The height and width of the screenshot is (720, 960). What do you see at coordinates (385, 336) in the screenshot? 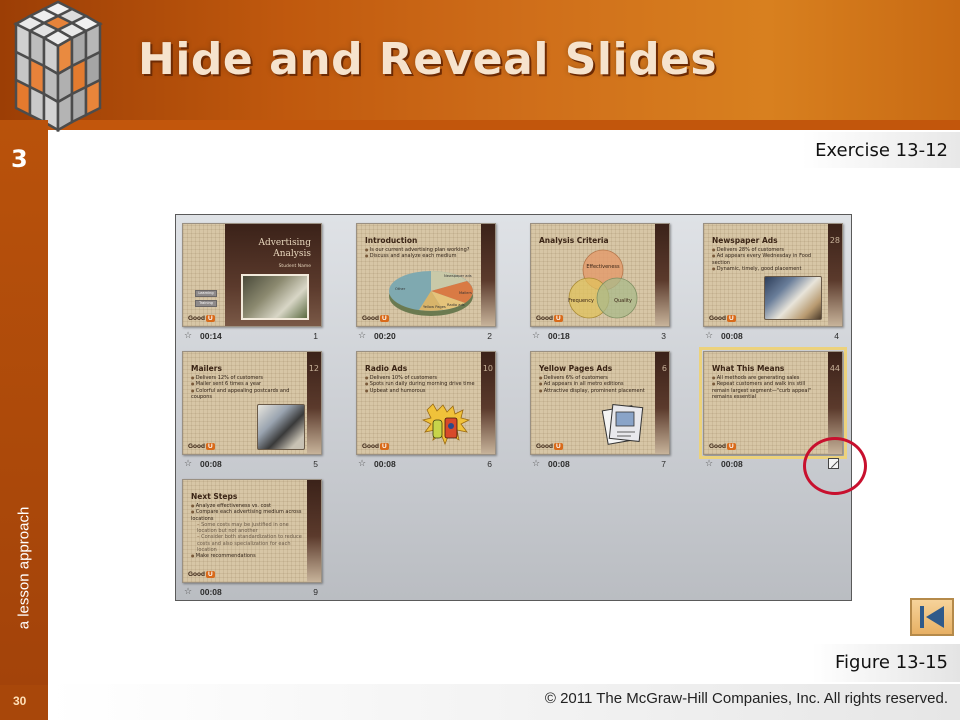
I see `slide-timing: 00:20` at bounding box center [385, 336].